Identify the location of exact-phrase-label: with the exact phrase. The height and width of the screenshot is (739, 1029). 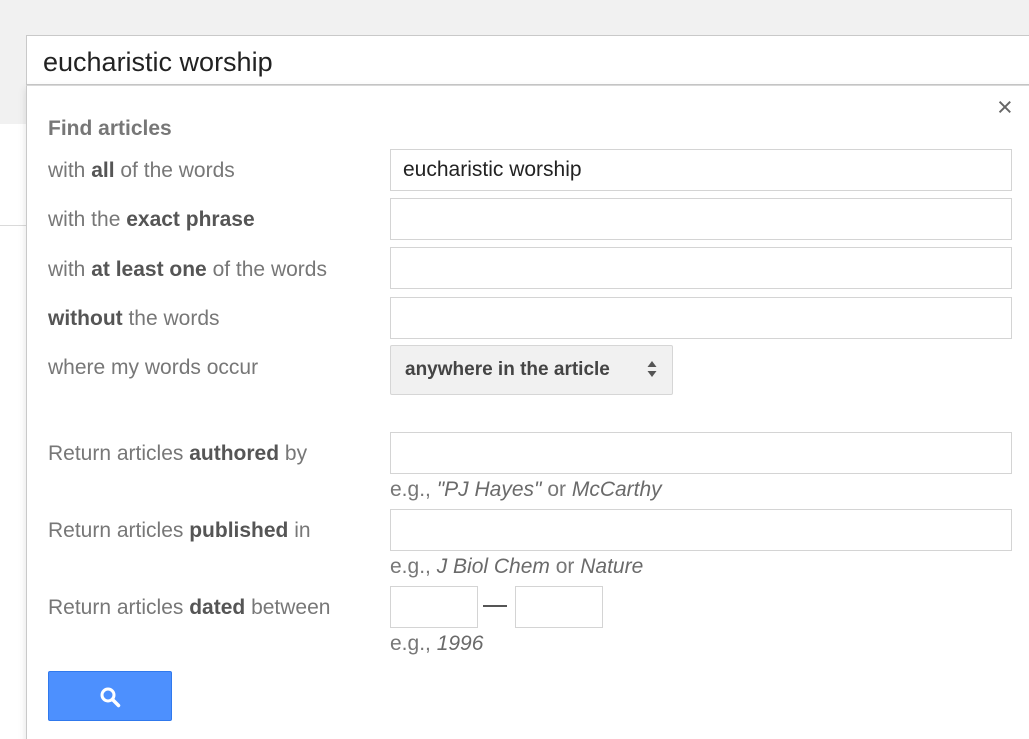
(151, 219).